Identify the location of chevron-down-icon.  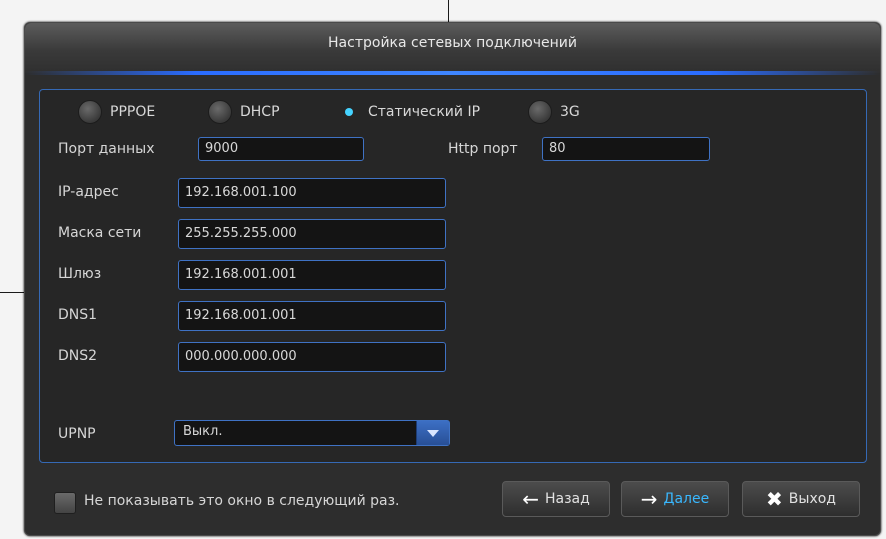
(432, 433).